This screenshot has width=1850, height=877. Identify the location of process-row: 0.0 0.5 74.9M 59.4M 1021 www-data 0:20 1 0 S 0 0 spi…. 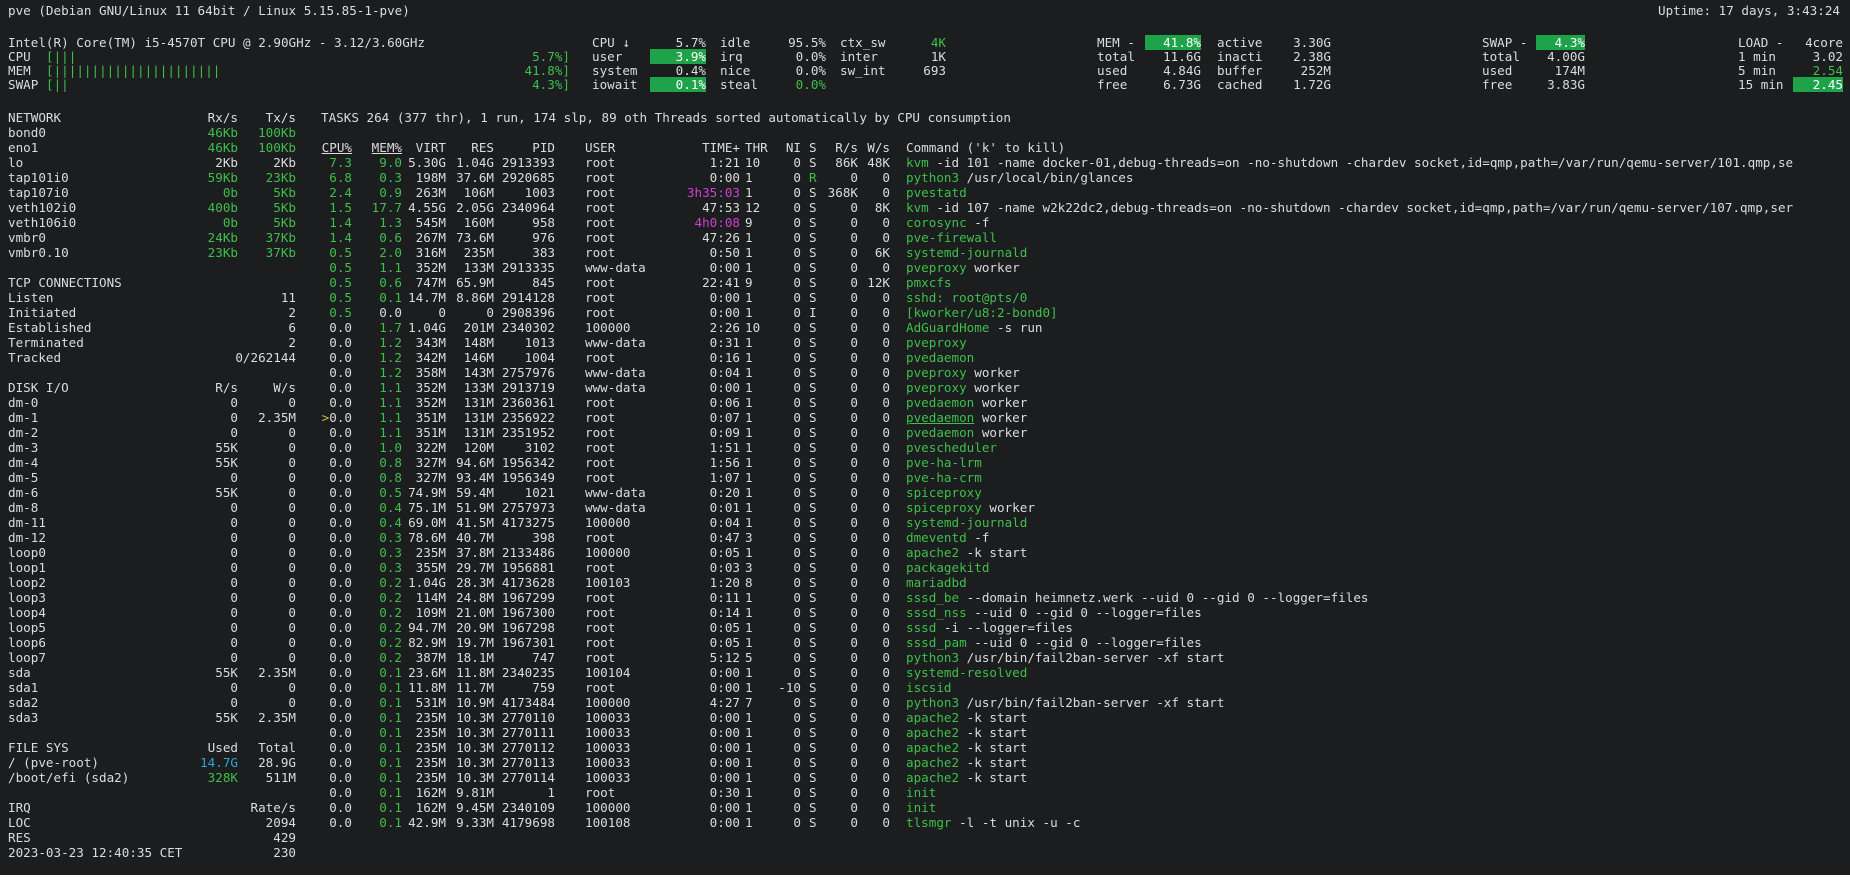
(925, 492).